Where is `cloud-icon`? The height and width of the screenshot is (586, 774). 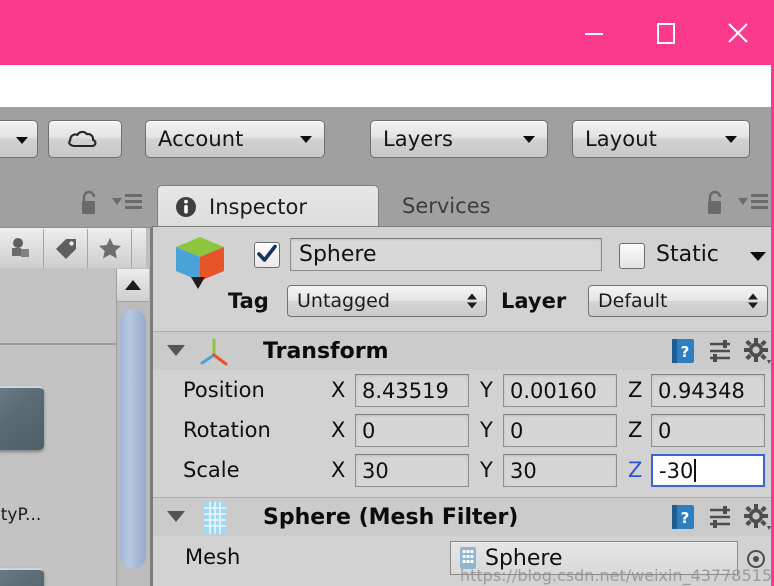
cloud-icon is located at coordinates (82, 139).